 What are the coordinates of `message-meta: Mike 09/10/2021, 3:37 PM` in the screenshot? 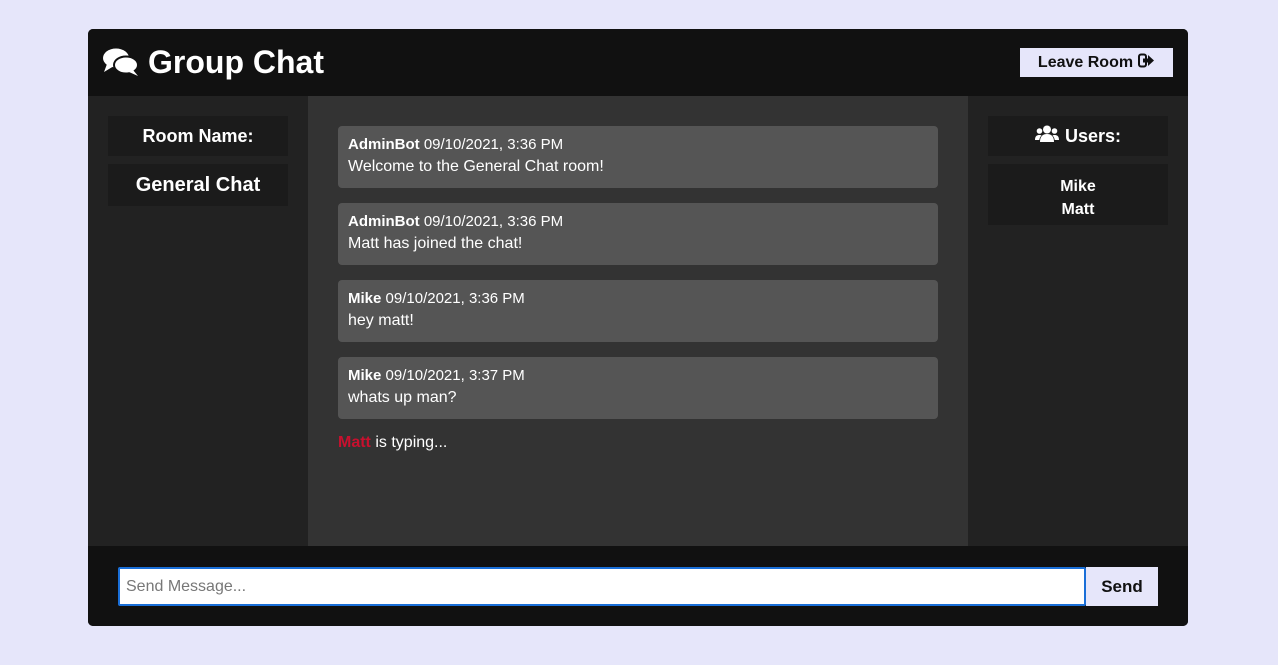 It's located at (638, 375).